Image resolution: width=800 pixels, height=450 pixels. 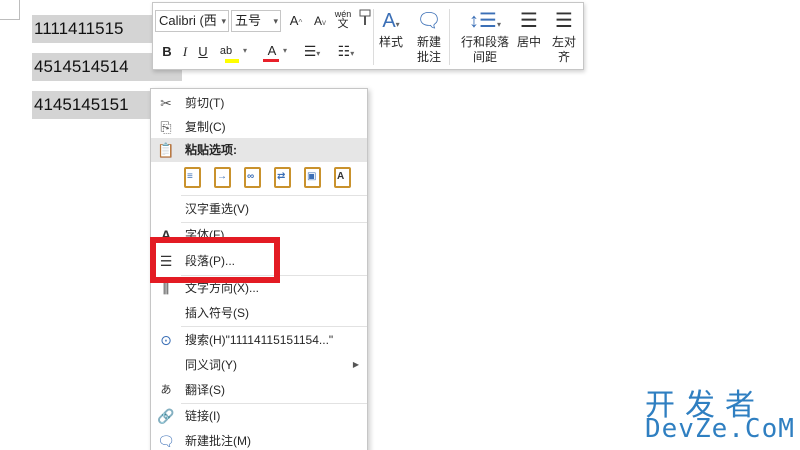 What do you see at coordinates (259, 365) in the screenshot?
I see `menu-item-synonyms: 同义词(Y) ▶` at bounding box center [259, 365].